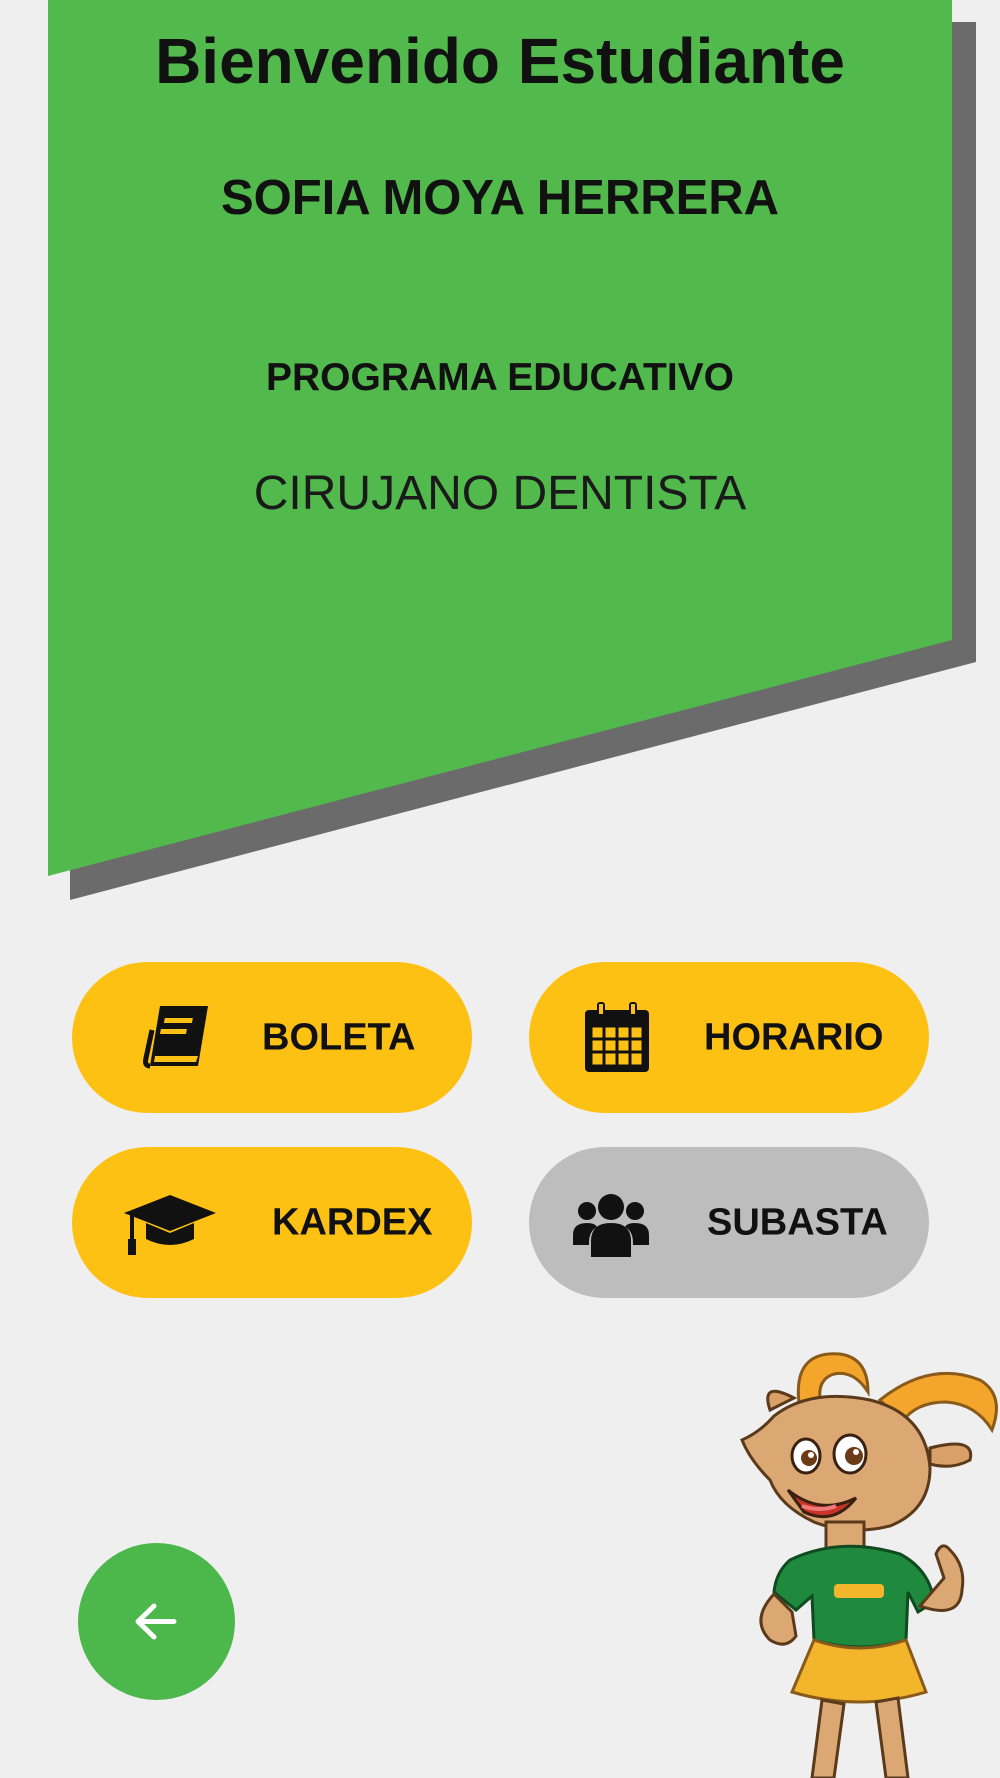  What do you see at coordinates (500, 198) in the screenshot?
I see `student-name: SOFIA MOYA HERRERA` at bounding box center [500, 198].